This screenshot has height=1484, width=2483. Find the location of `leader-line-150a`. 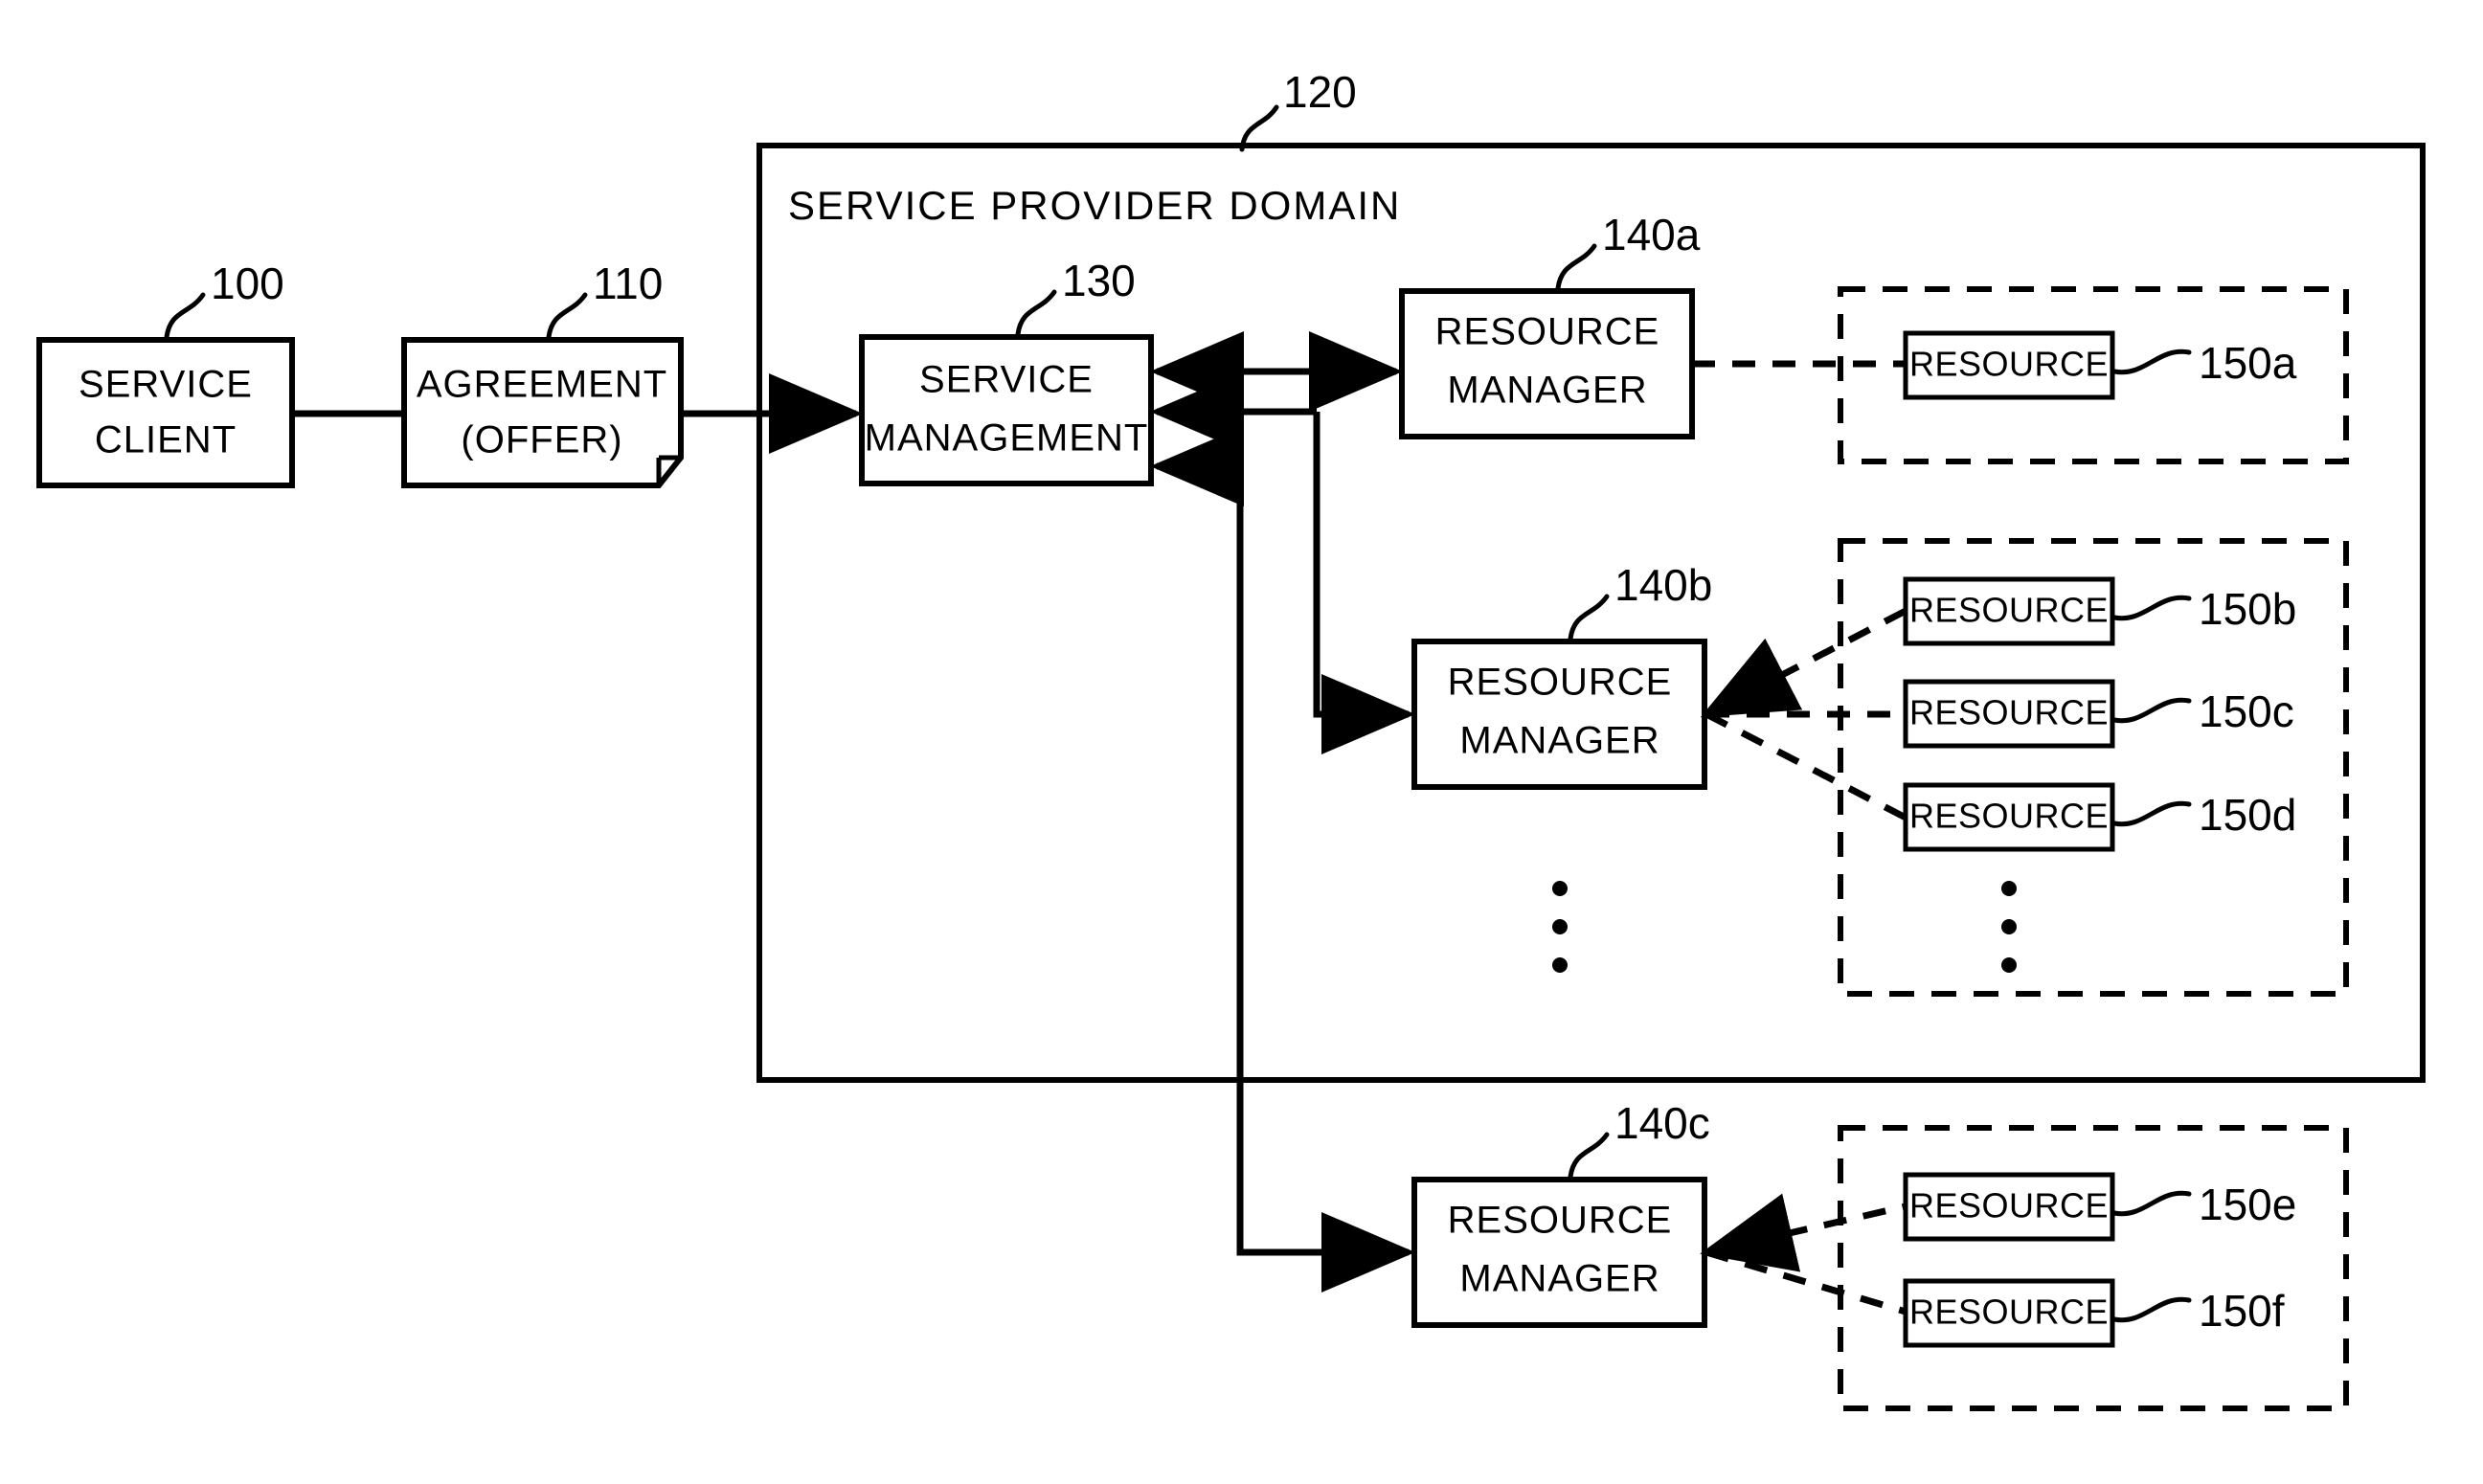

leader-line-150a is located at coordinates (2152, 362).